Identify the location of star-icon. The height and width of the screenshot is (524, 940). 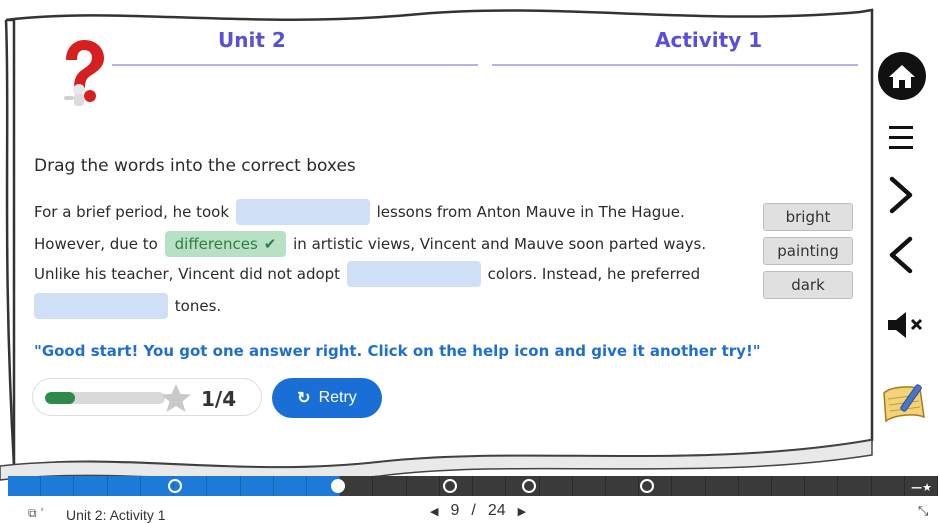
(176, 398).